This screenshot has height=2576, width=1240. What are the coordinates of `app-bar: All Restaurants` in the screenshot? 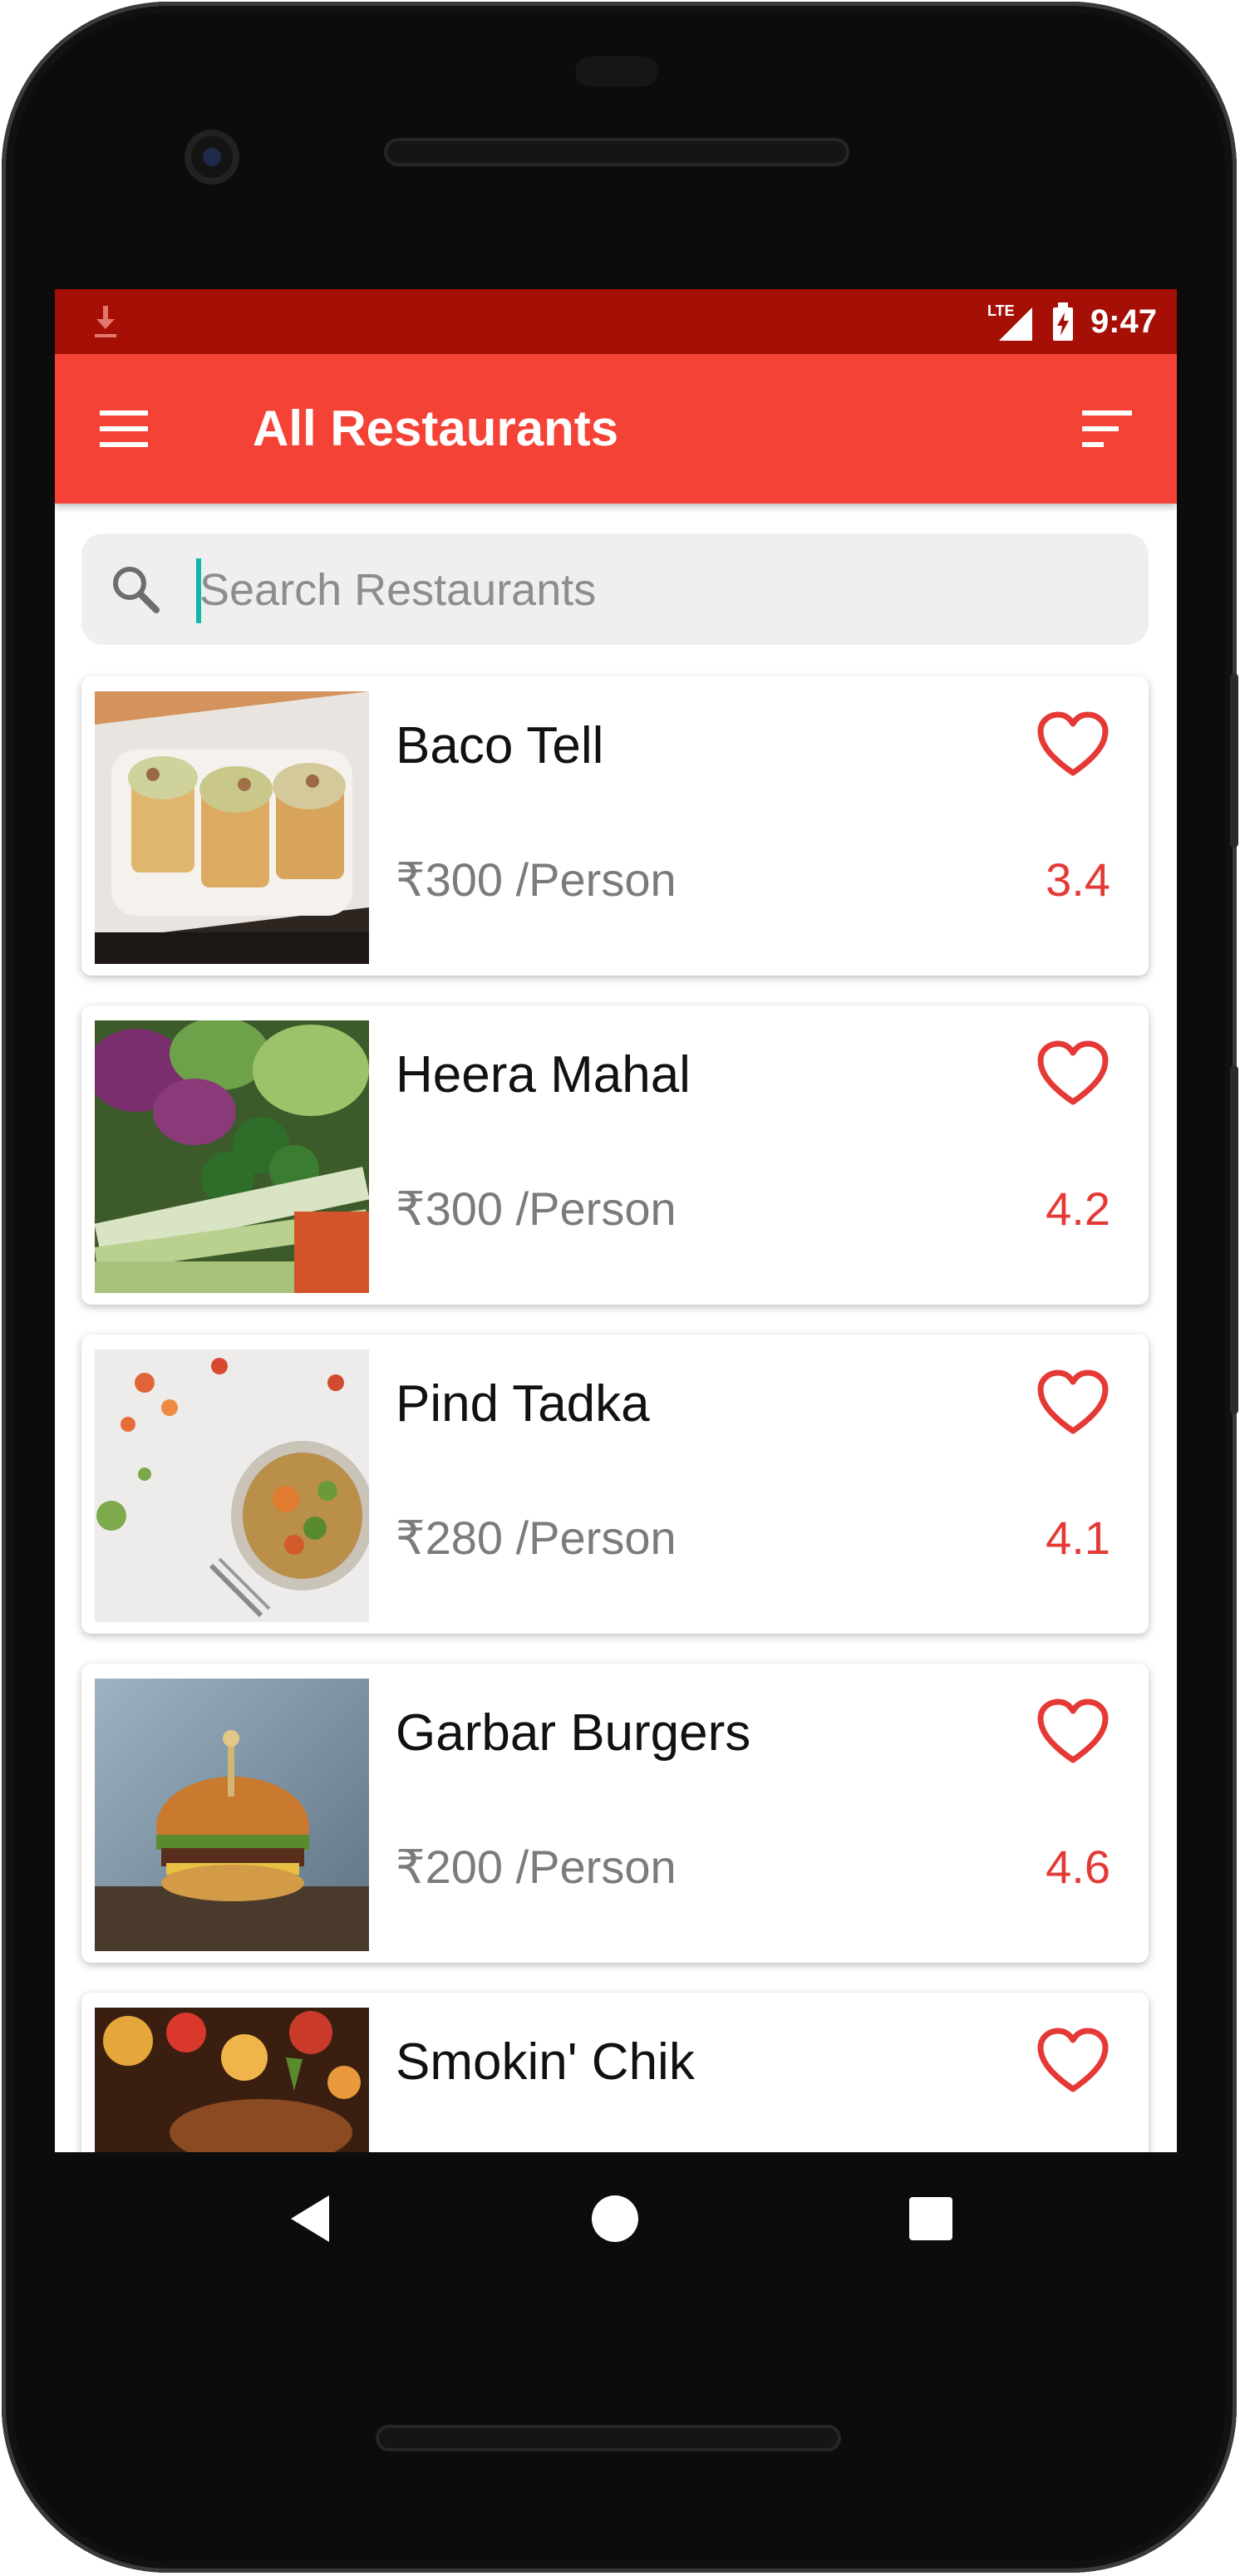 It's located at (616, 429).